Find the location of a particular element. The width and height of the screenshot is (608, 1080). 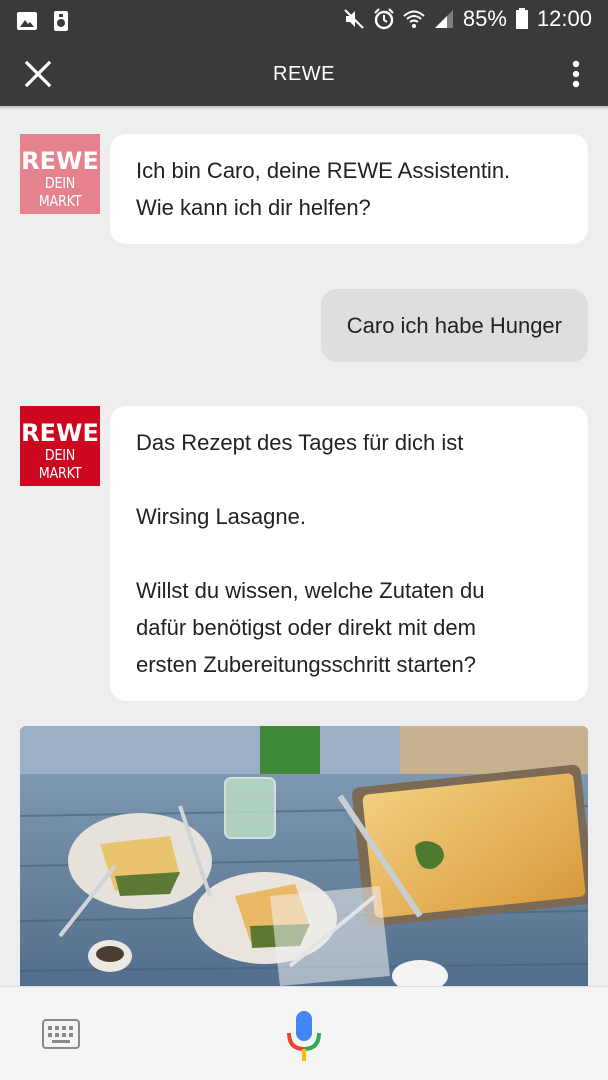

battery-percent: 85% is located at coordinates (484, 18).